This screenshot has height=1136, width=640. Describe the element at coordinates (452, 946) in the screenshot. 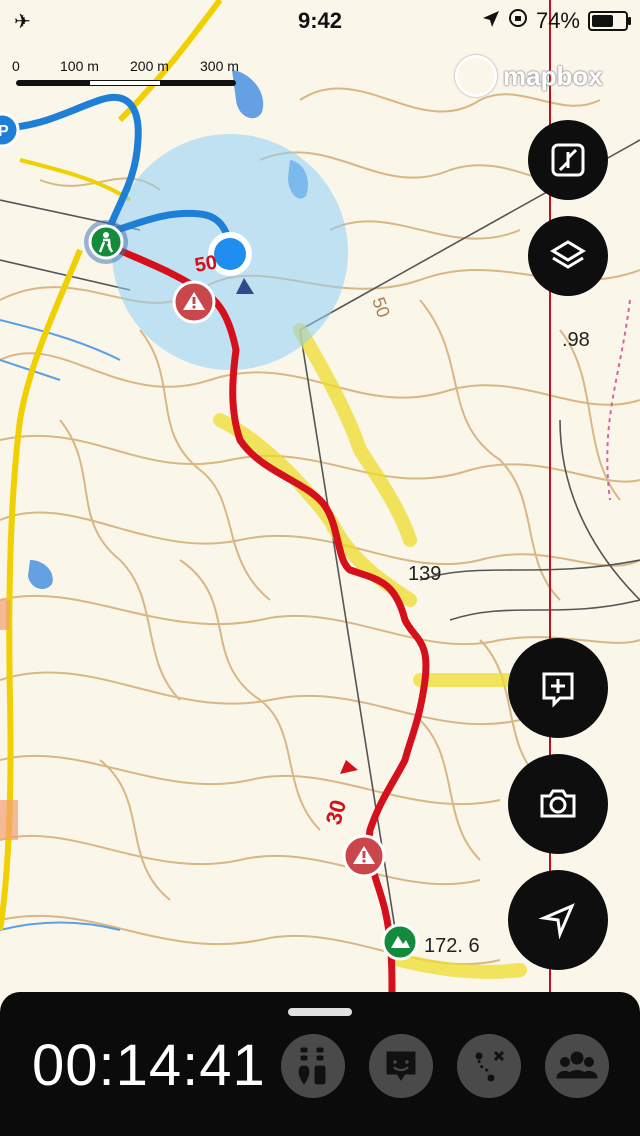

I see `elevation-label-172: 172. 6` at that location.